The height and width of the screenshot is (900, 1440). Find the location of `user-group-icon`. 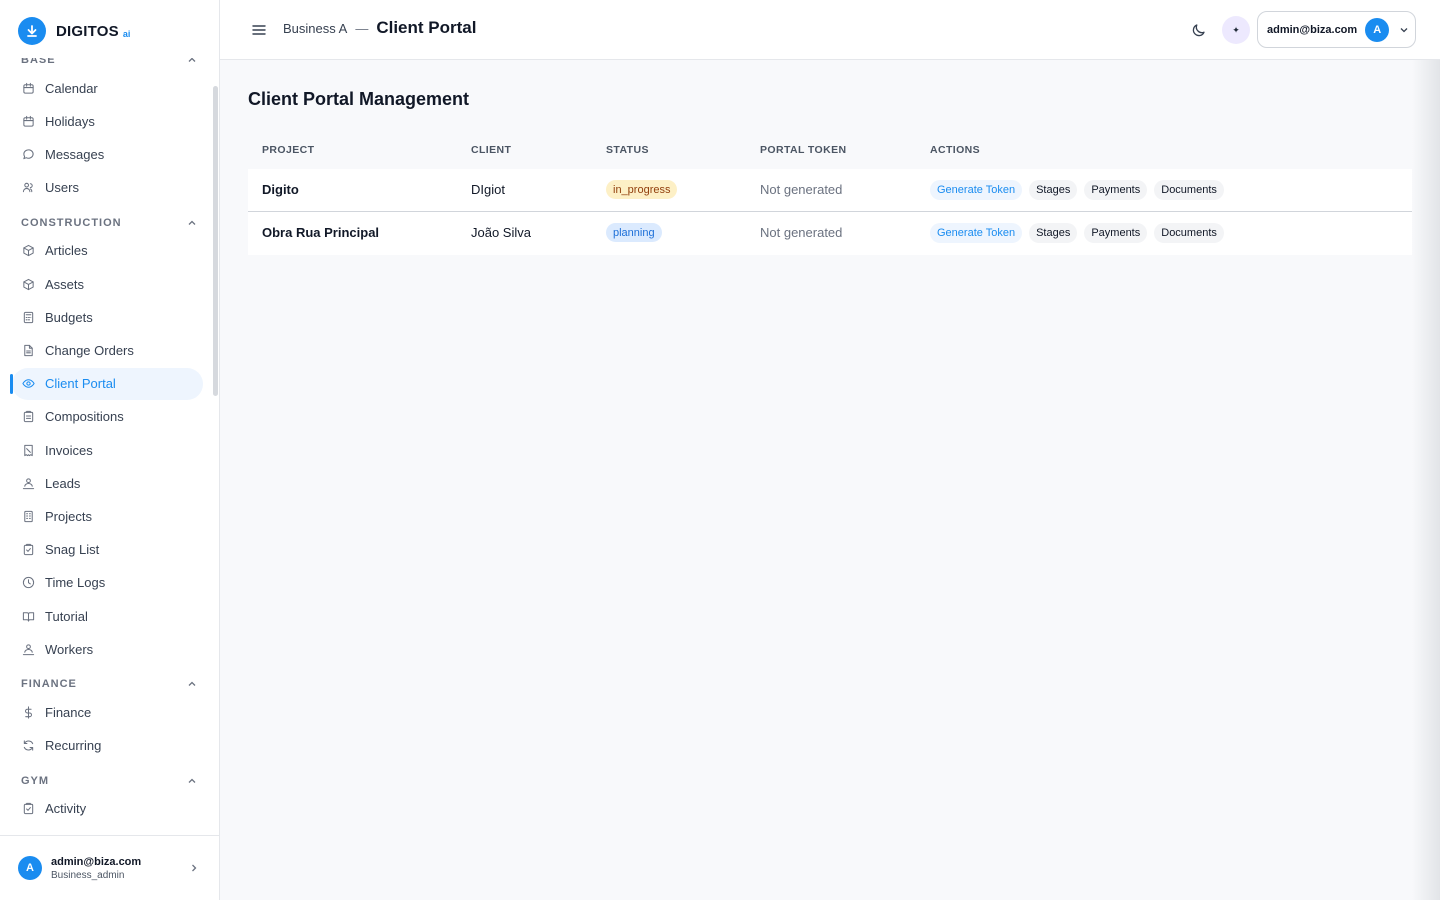

user-group-icon is located at coordinates (28, 483).